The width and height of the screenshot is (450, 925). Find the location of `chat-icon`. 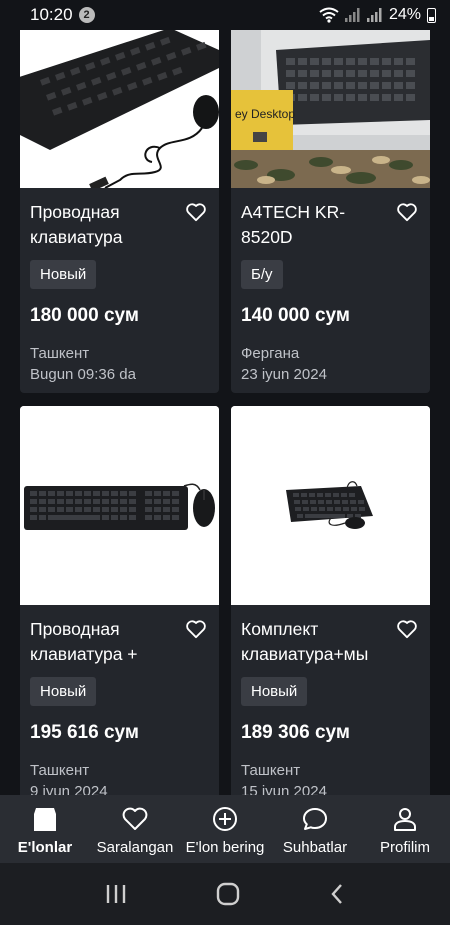

chat-icon is located at coordinates (315, 819).